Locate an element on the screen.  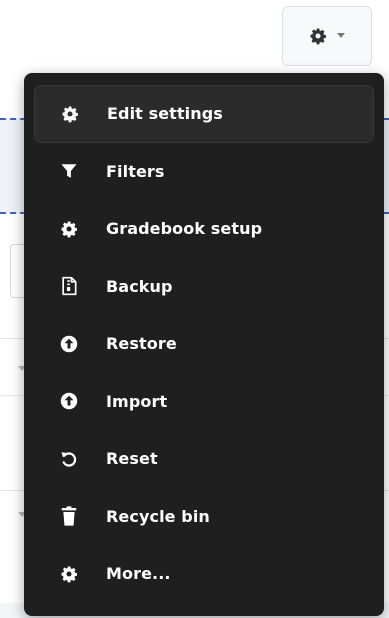
menu-item-reset: Reset is located at coordinates (204, 459).